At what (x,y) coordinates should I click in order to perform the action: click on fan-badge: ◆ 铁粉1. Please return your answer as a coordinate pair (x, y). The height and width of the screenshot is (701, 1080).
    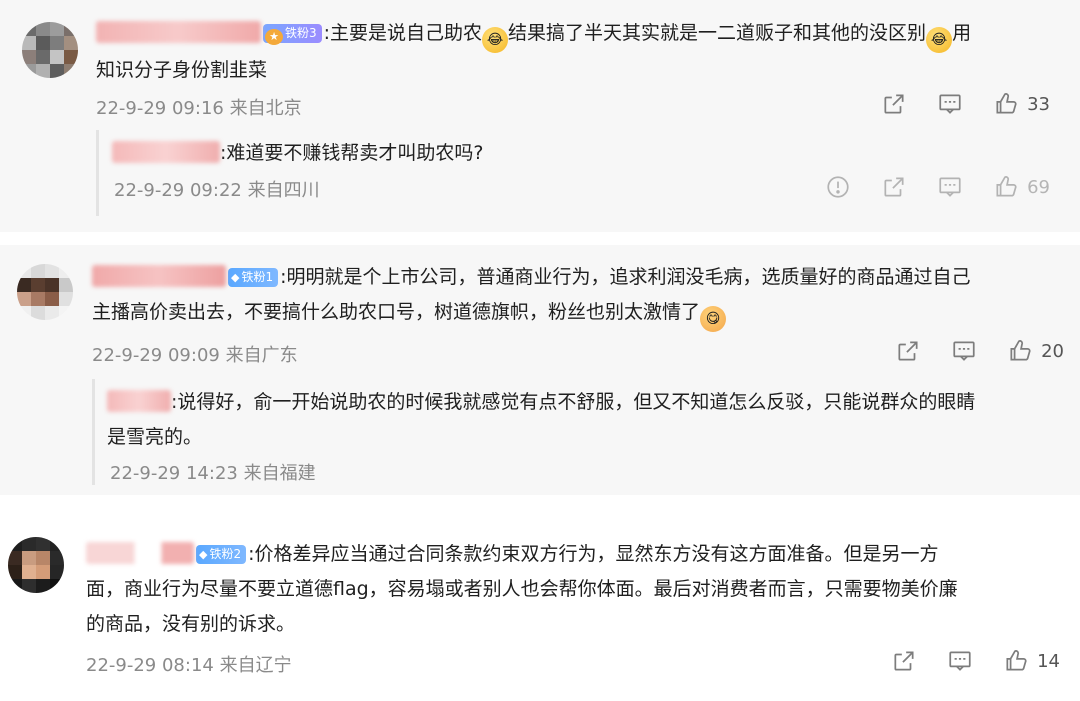
    Looking at the image, I should click on (253, 277).